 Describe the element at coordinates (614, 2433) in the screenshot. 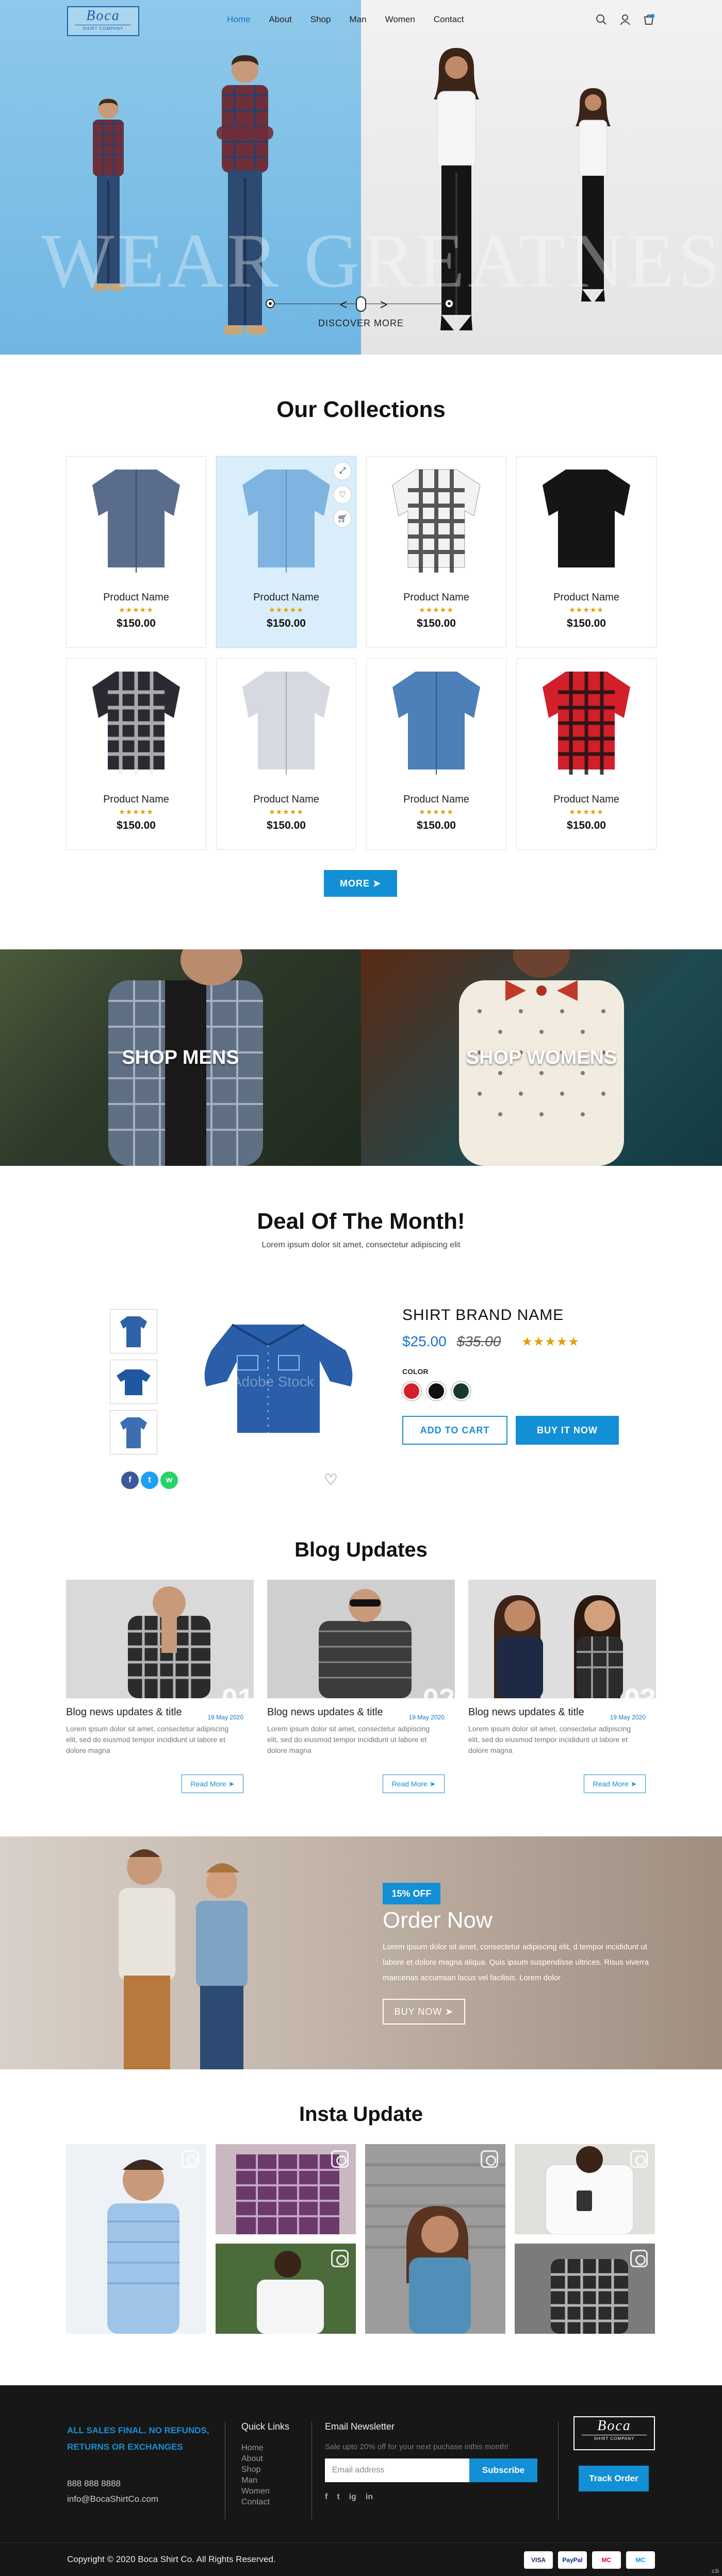

I see `footer-logo: Boca SHIRT COMPANY` at that location.